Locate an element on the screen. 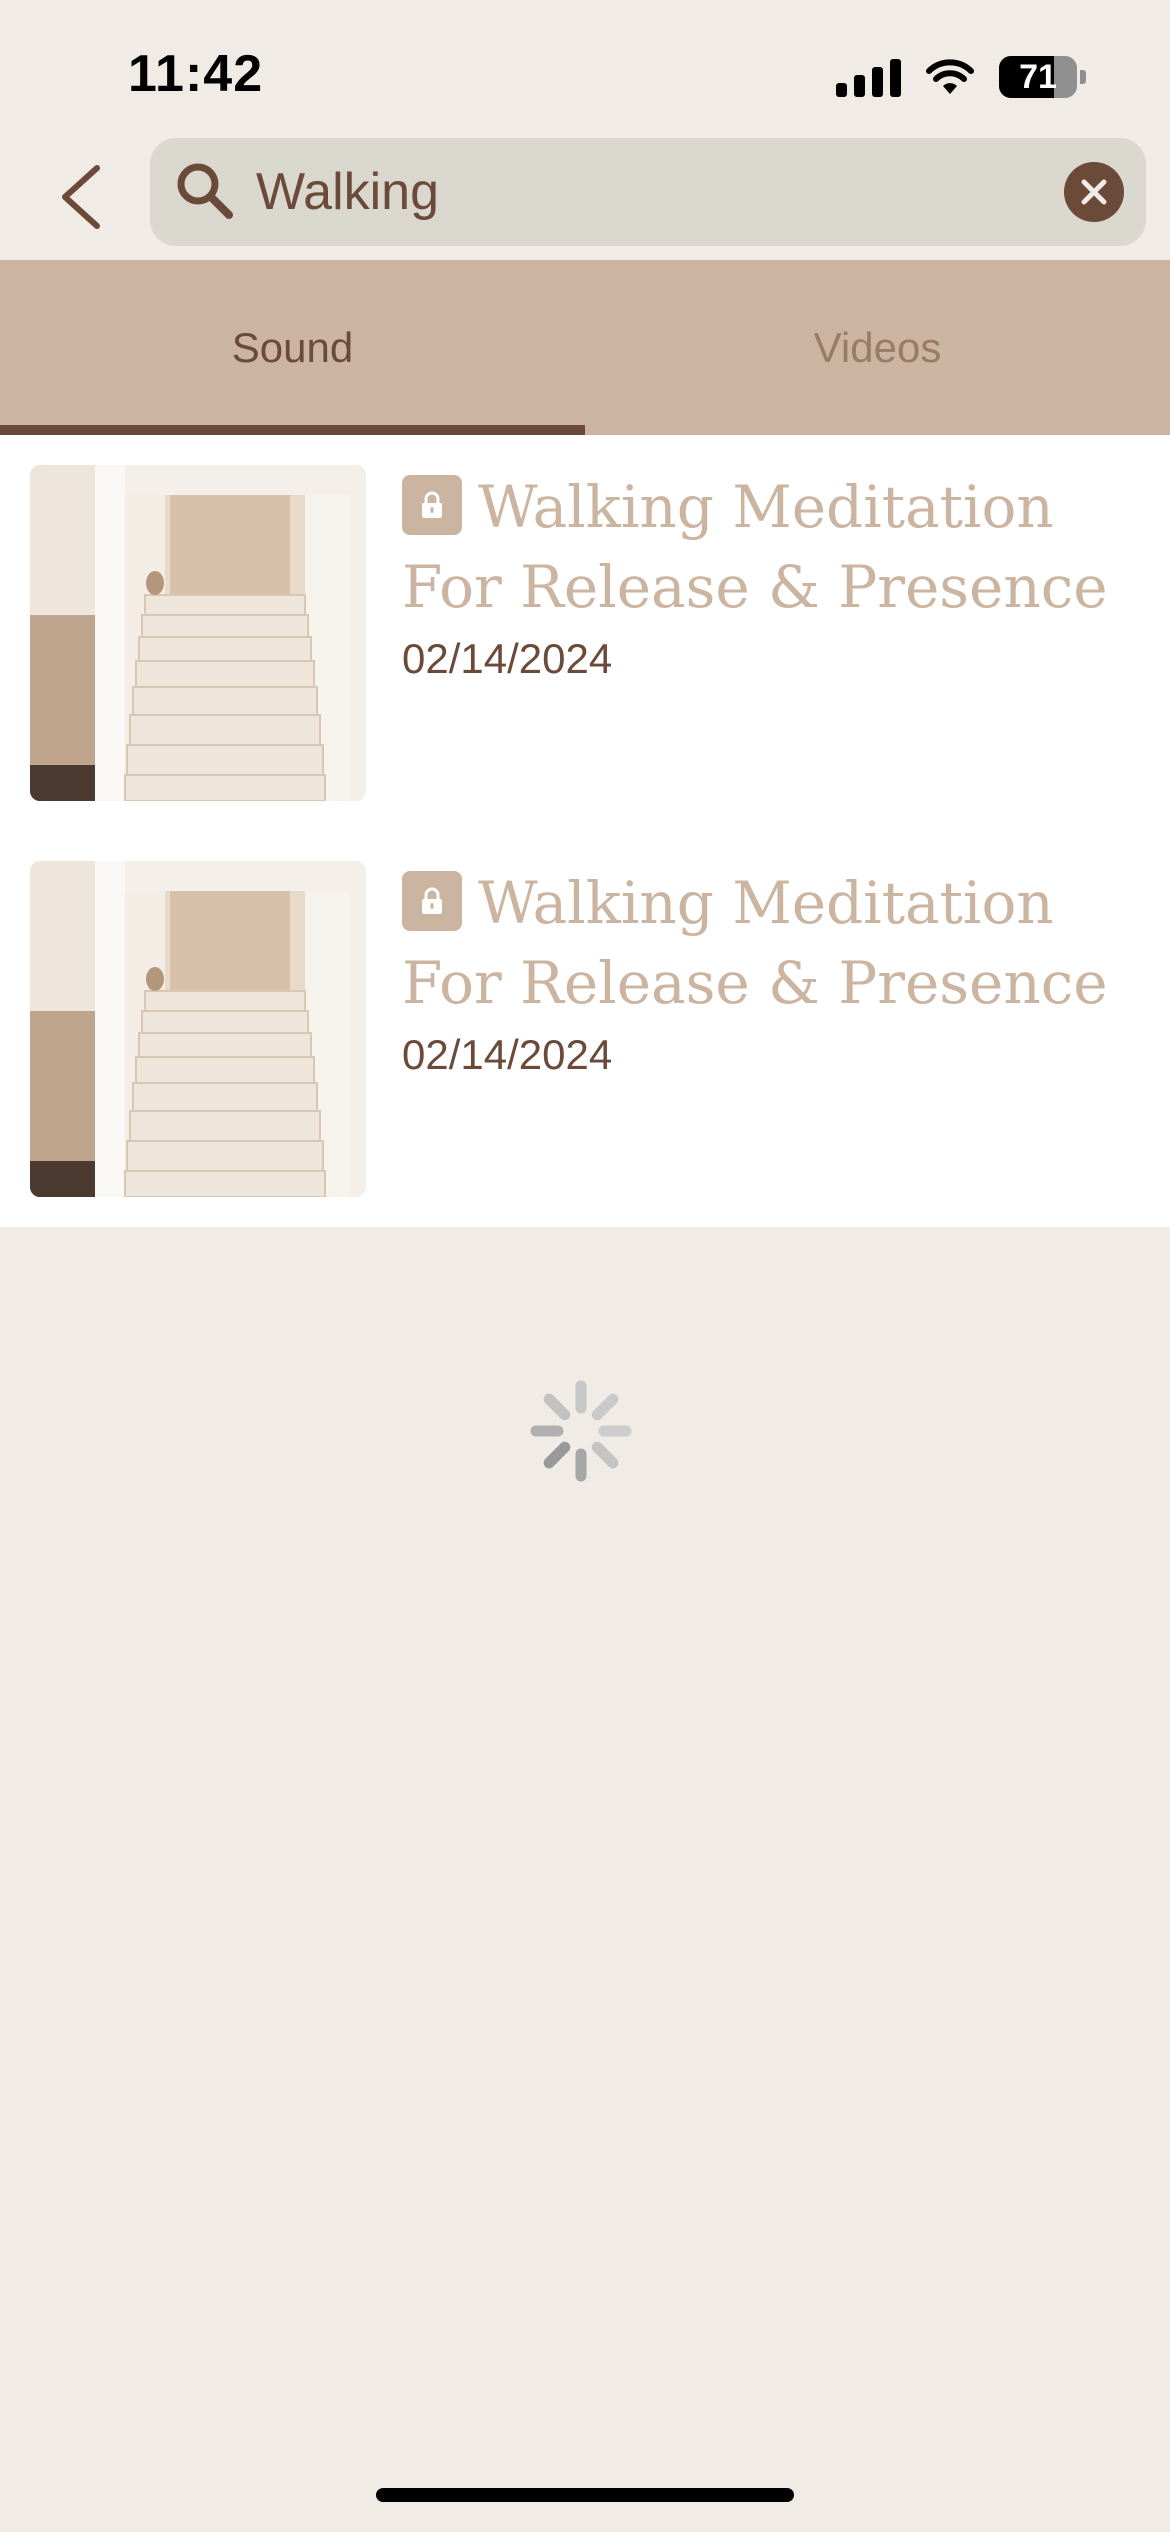  status-bar: 11:42 71 is located at coordinates (585, 70).